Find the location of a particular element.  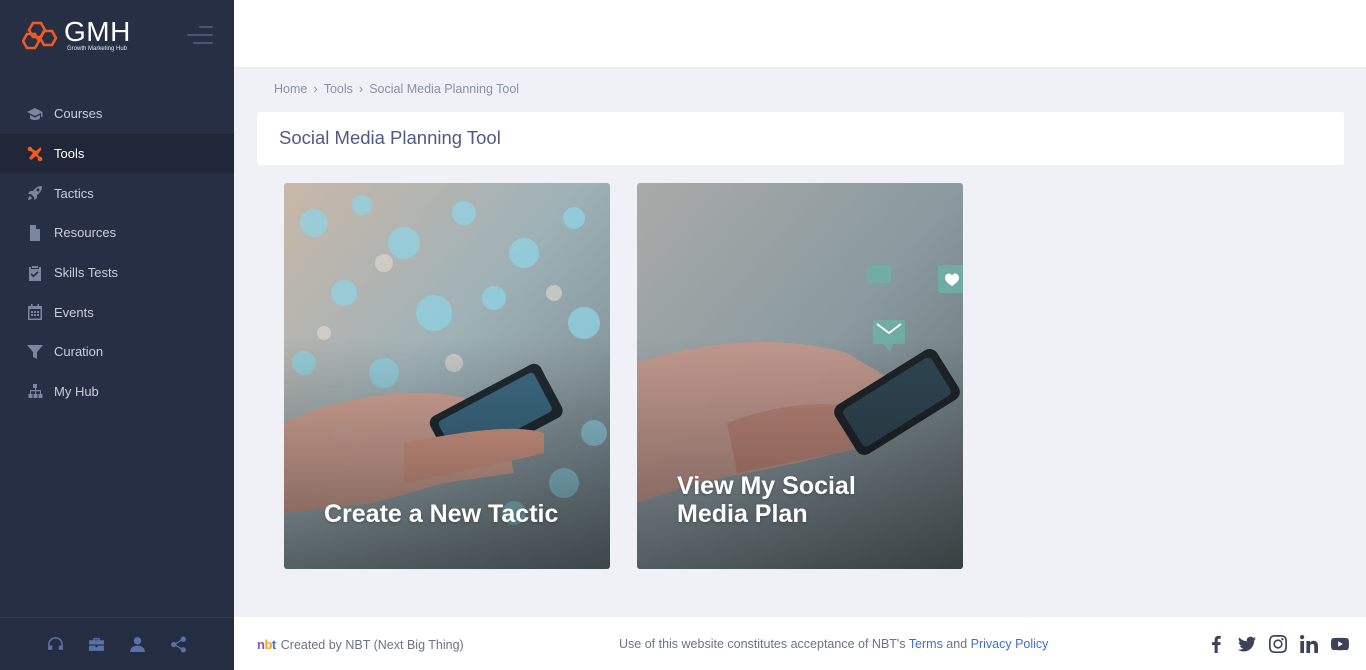

sidebar-item-label: My Hub is located at coordinates (76, 392).